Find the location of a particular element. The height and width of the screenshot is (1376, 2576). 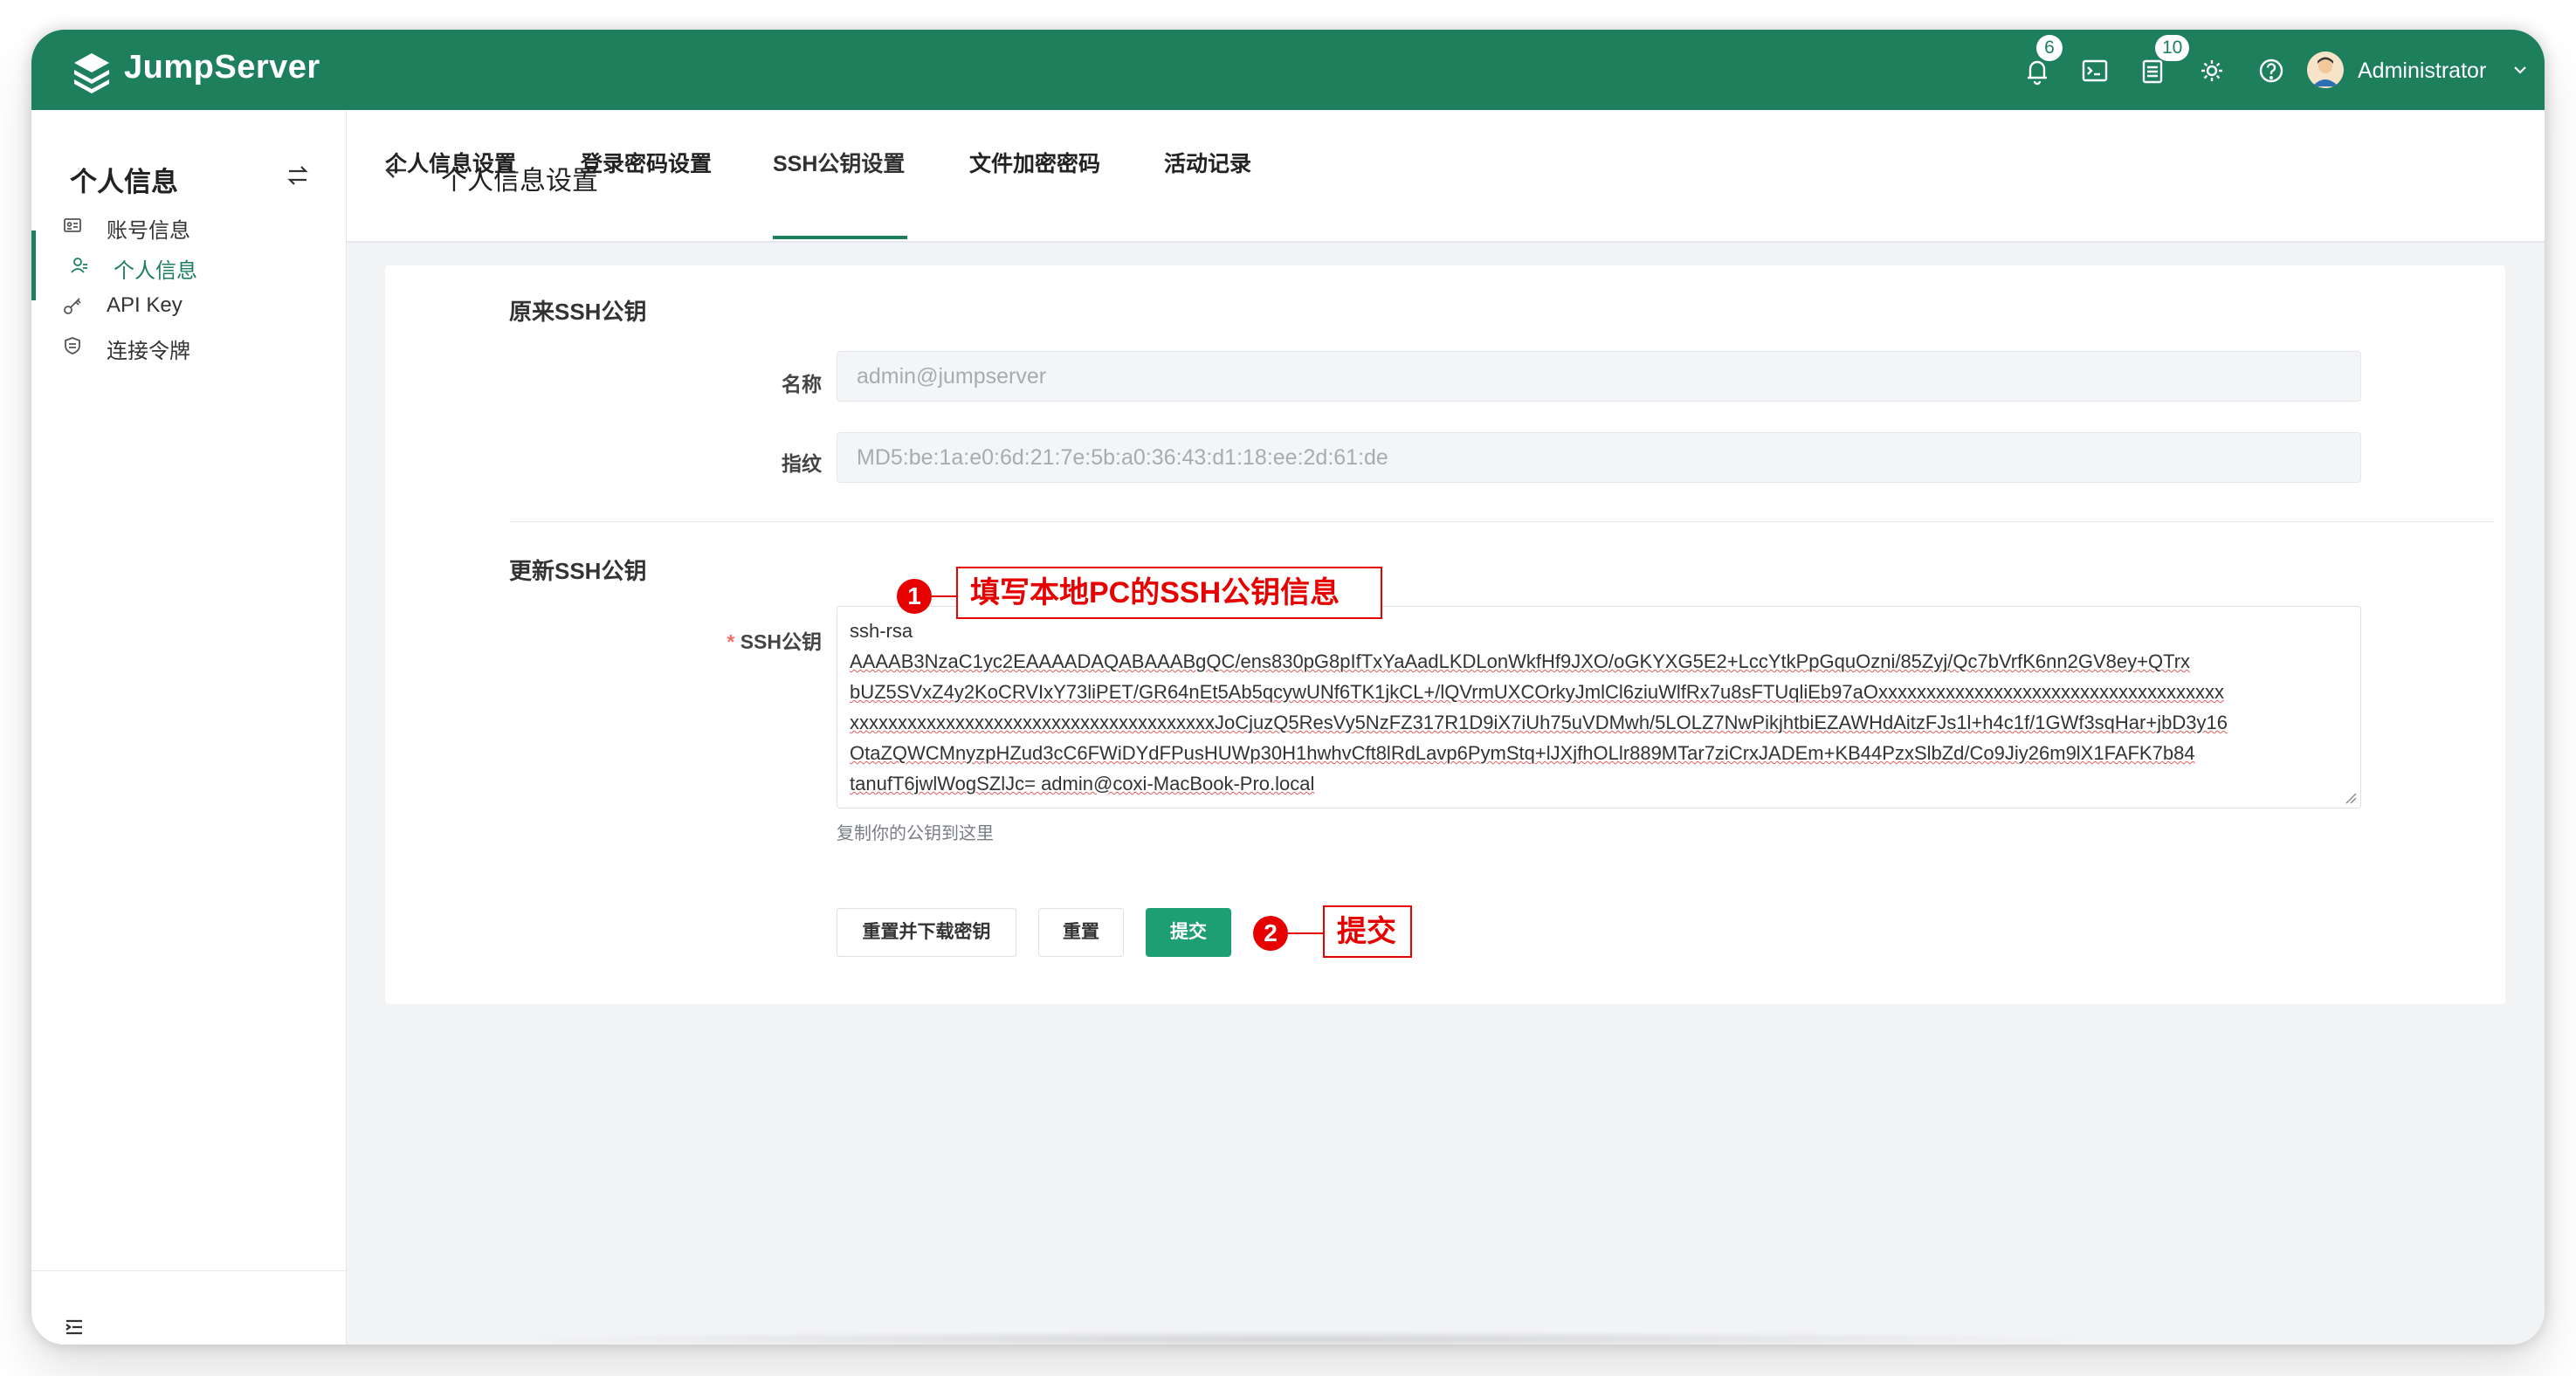

bottom-shadow is located at coordinates (1306, 1338).